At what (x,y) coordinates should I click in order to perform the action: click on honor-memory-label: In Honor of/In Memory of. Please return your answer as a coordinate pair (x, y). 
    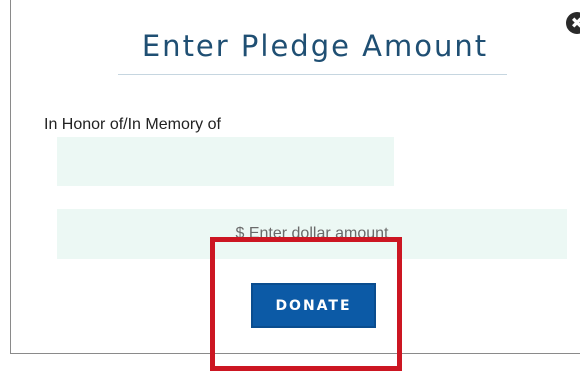
    Looking at the image, I should click on (132, 124).